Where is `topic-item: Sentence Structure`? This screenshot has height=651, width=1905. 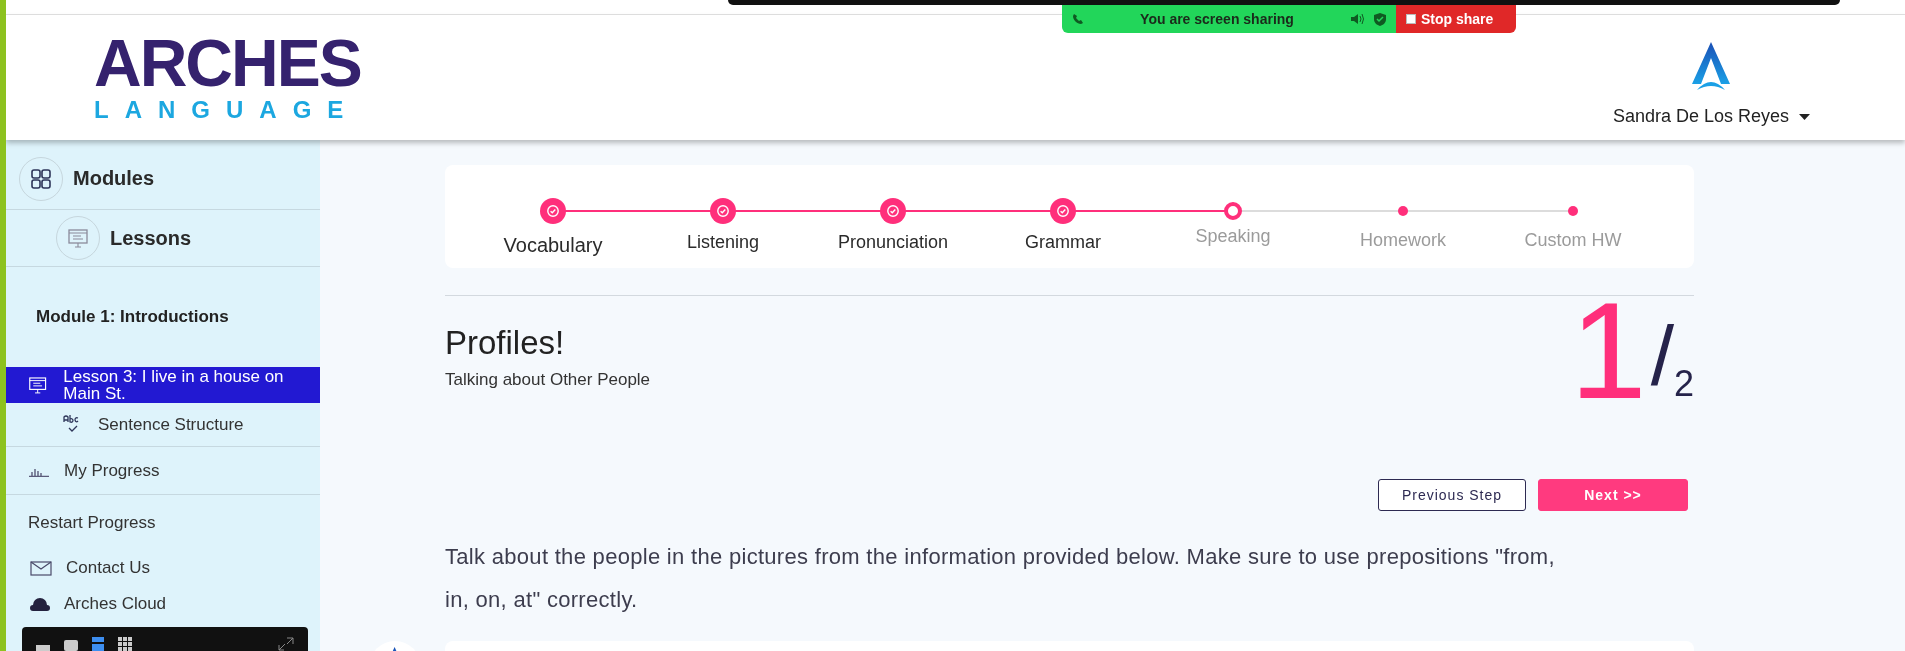
topic-item: Sentence Structure is located at coordinates (163, 425).